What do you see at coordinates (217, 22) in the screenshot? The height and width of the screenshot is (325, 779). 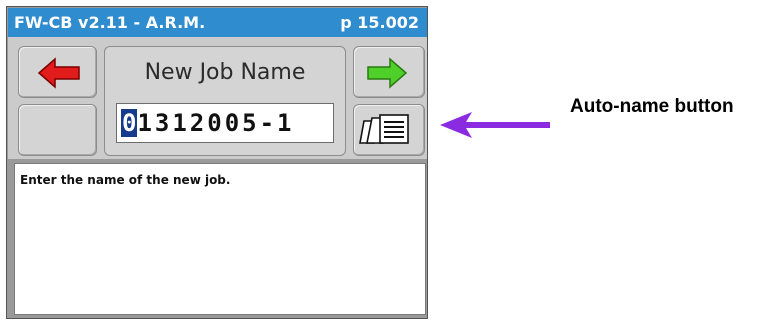 I see `title-bar: FW-CB v2.11 - A.R.M. p 15.002` at bounding box center [217, 22].